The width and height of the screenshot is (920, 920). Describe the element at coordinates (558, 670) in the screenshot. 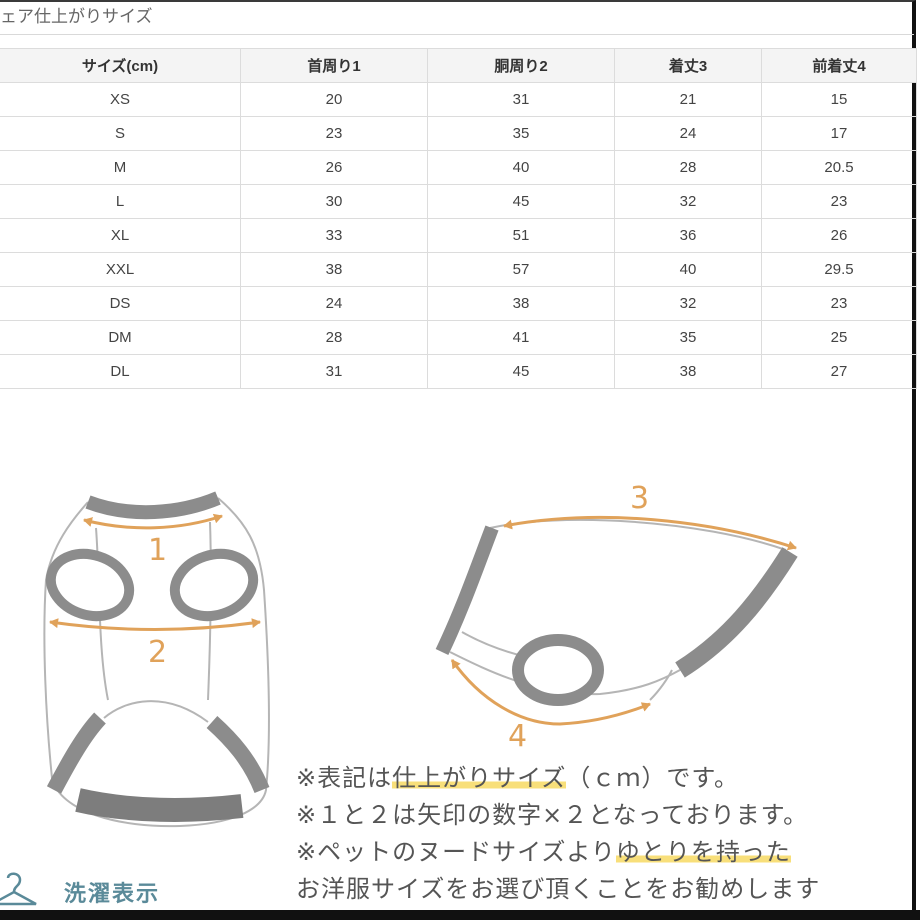

I see `side-armhole` at that location.